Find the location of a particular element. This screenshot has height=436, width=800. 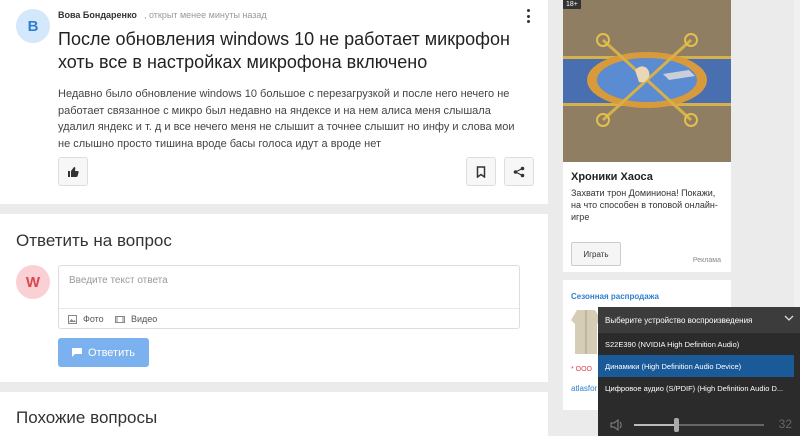

thumbs-up-icon is located at coordinates (73, 171).